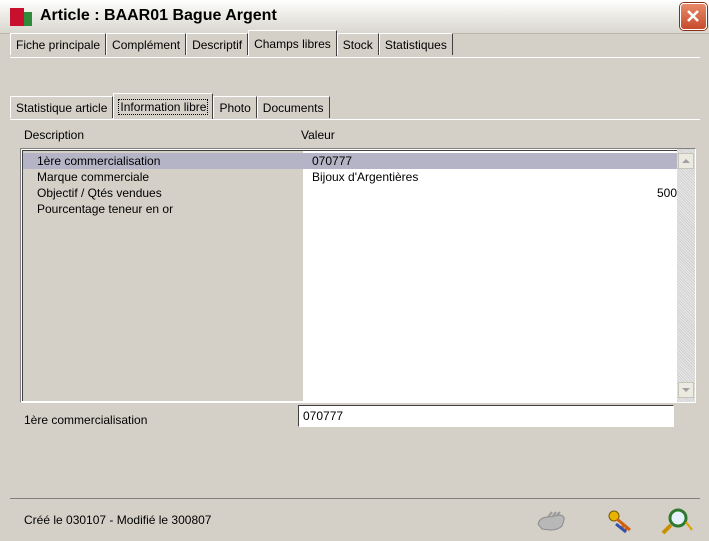  I want to click on list-row: 1ère commercialisation 070777, so click(350, 161).